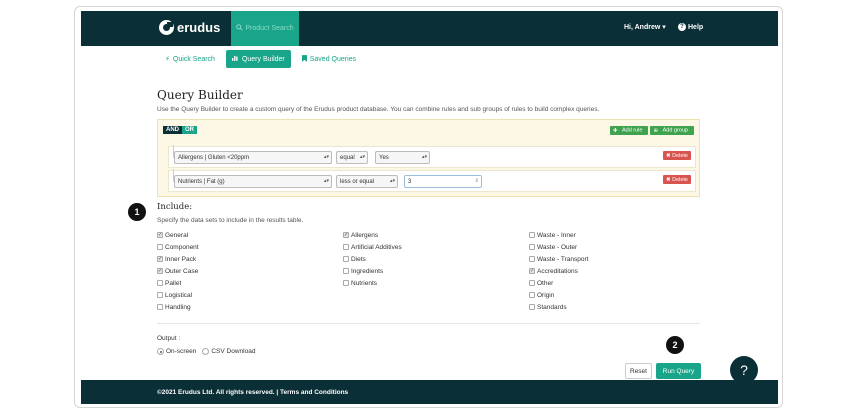  Describe the element at coordinates (190, 59) in the screenshot. I see `tab-quick-search: ⚡ Quick Search` at that location.